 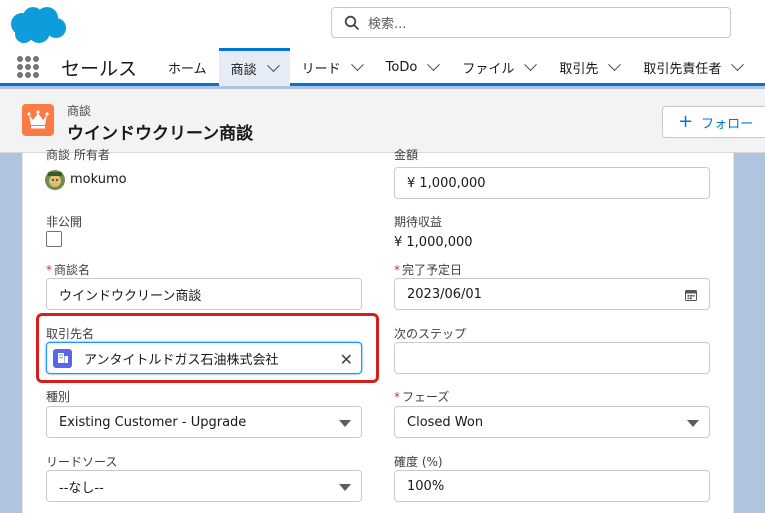 I want to click on account-lookup-input: アンタイトルドガス石油株式会社 ✕, so click(x=204, y=358).